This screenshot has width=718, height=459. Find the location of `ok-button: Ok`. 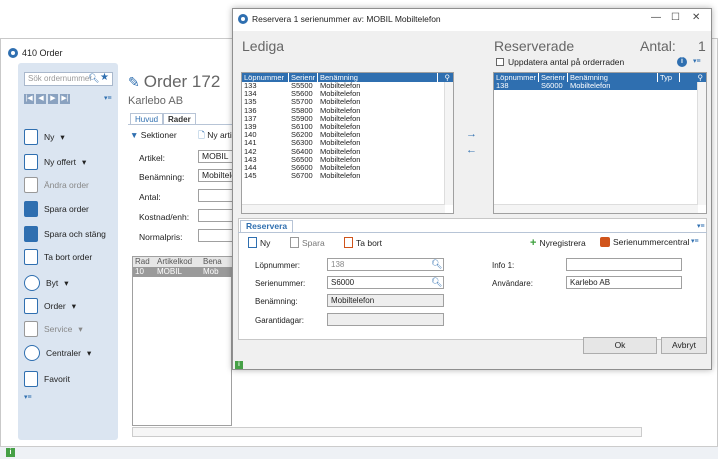

ok-button: Ok is located at coordinates (620, 345).